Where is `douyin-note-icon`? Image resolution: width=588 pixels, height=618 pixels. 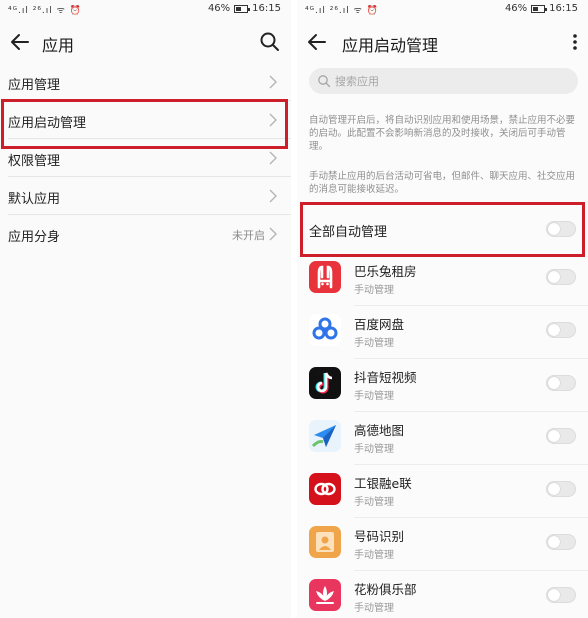
douyin-note-icon is located at coordinates (325, 383).